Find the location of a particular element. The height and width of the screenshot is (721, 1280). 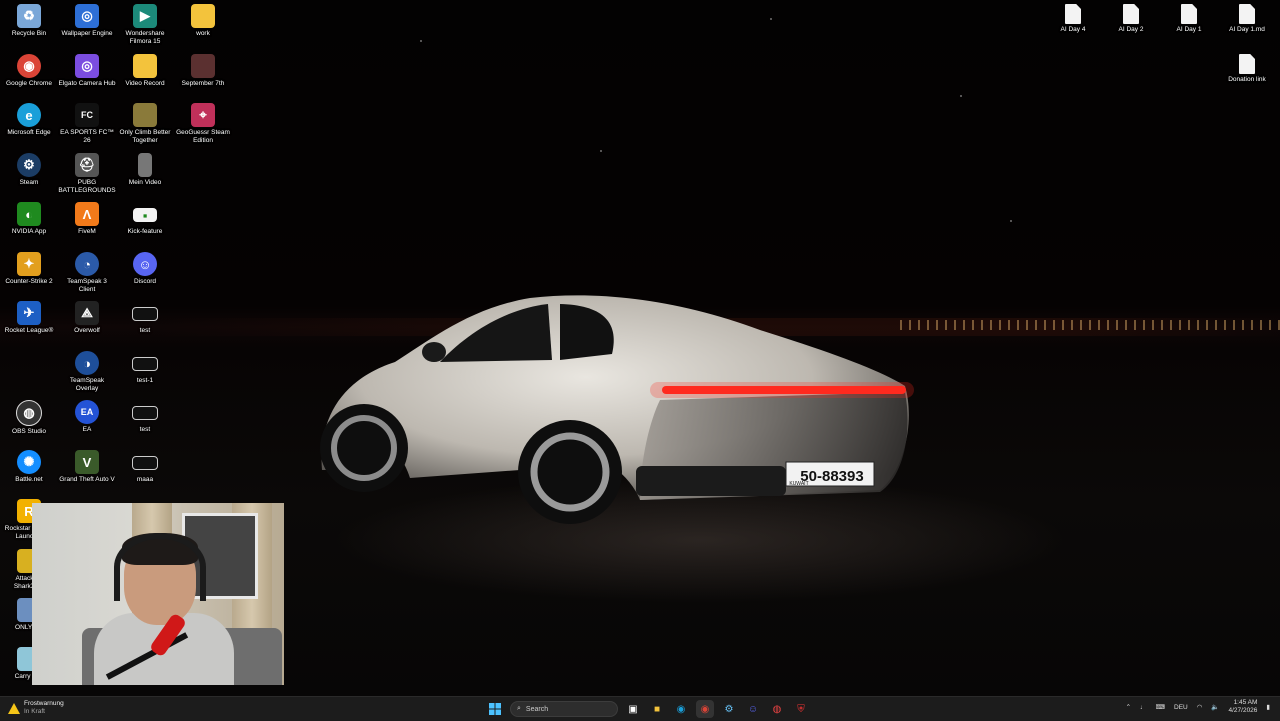

task-view-button: ▣ is located at coordinates (633, 709).